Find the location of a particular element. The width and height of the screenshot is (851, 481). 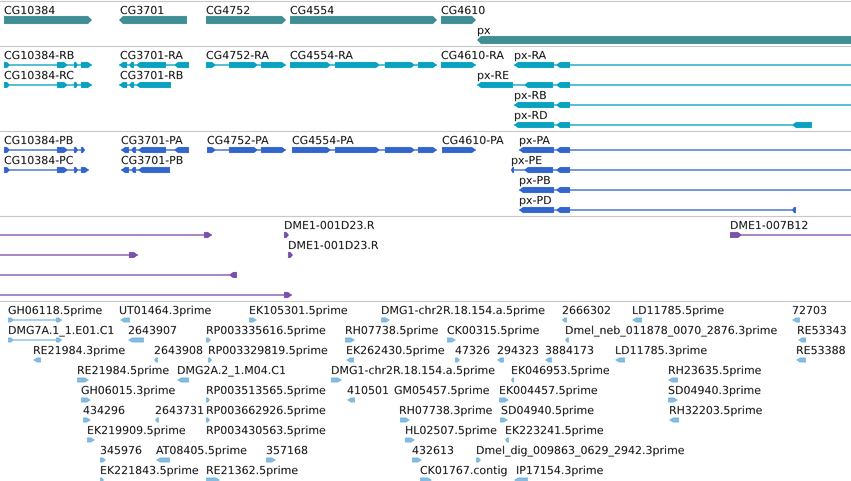

feature-label: px-RB is located at coordinates (530, 95).